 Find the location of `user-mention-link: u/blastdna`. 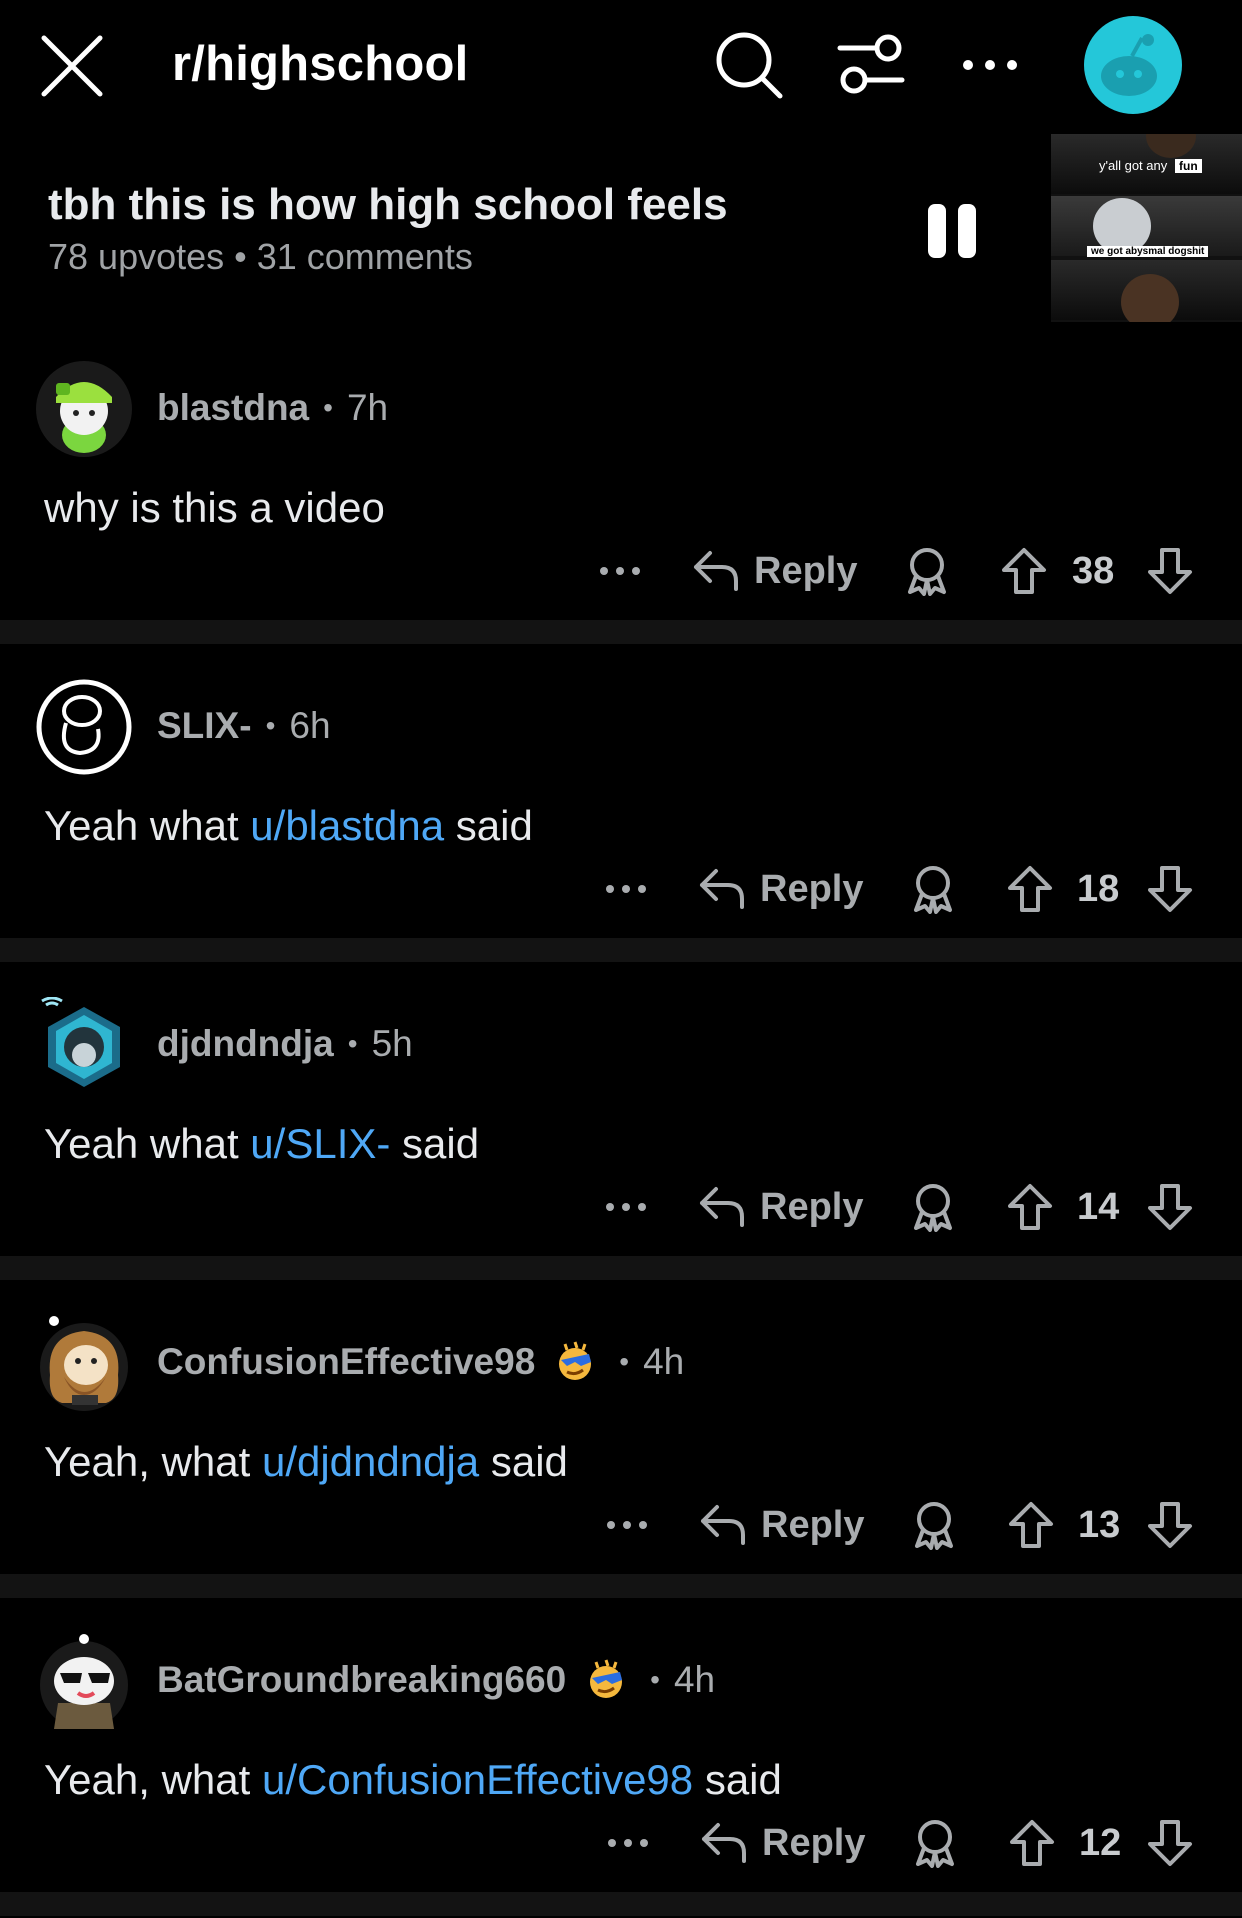

user-mention-link: u/blastdna is located at coordinates (347, 825).